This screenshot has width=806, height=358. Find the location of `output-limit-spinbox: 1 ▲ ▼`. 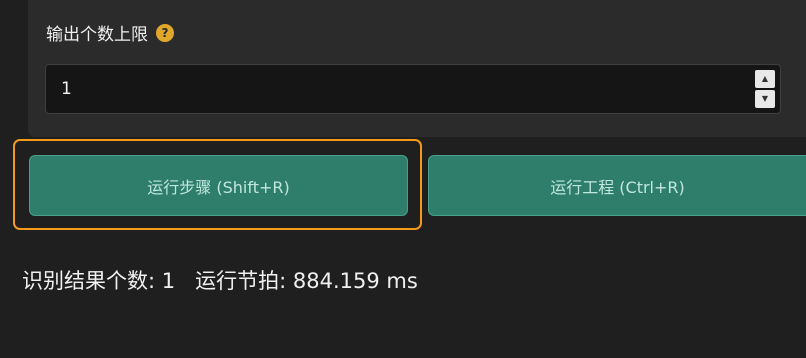

output-limit-spinbox: 1 ▲ ▼ is located at coordinates (413, 89).